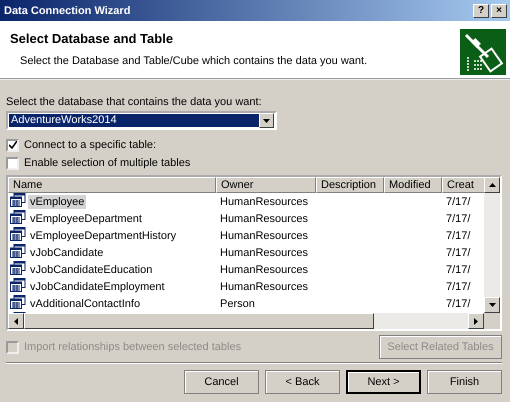  What do you see at coordinates (492, 321) in the screenshot?
I see `scrollbar-corner` at bounding box center [492, 321].